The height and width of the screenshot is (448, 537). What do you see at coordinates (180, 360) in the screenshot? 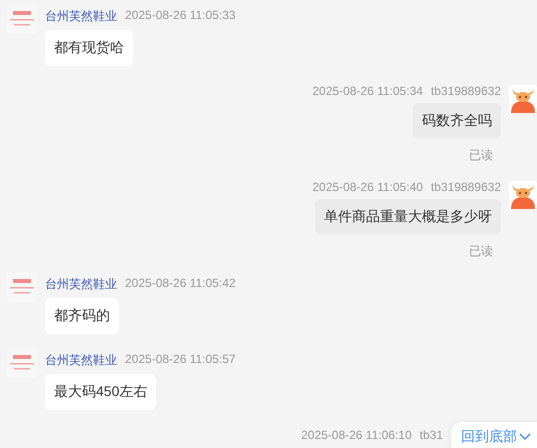
I see `timestamp: 2025-08-26 11:05:57` at bounding box center [180, 360].